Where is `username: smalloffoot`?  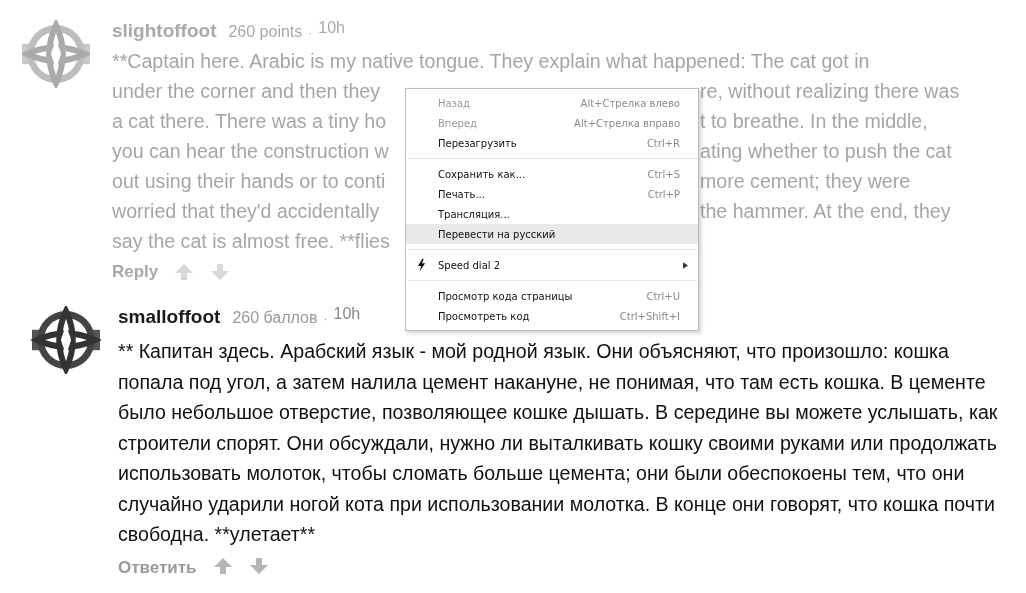 username: smalloffoot is located at coordinates (169, 317).